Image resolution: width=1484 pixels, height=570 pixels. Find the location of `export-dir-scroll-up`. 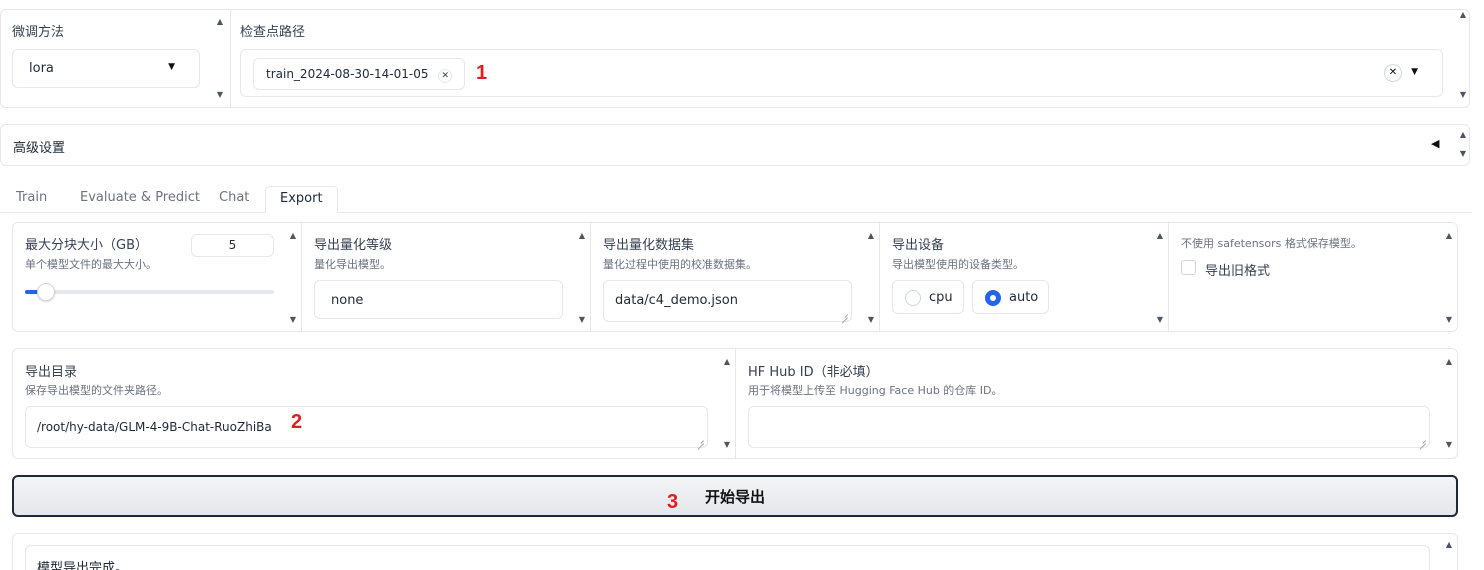

export-dir-scroll-up is located at coordinates (727, 362).